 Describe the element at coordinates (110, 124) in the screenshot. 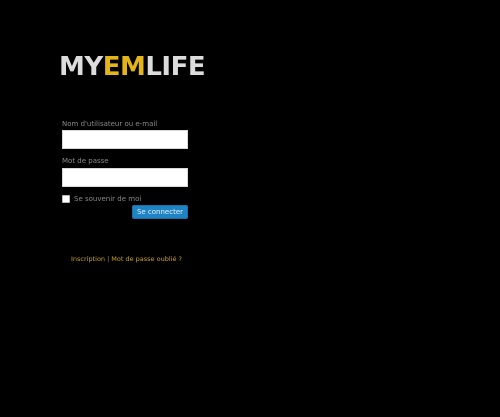

I see `username-label: Nom d'utilisateur ou e-mail` at that location.